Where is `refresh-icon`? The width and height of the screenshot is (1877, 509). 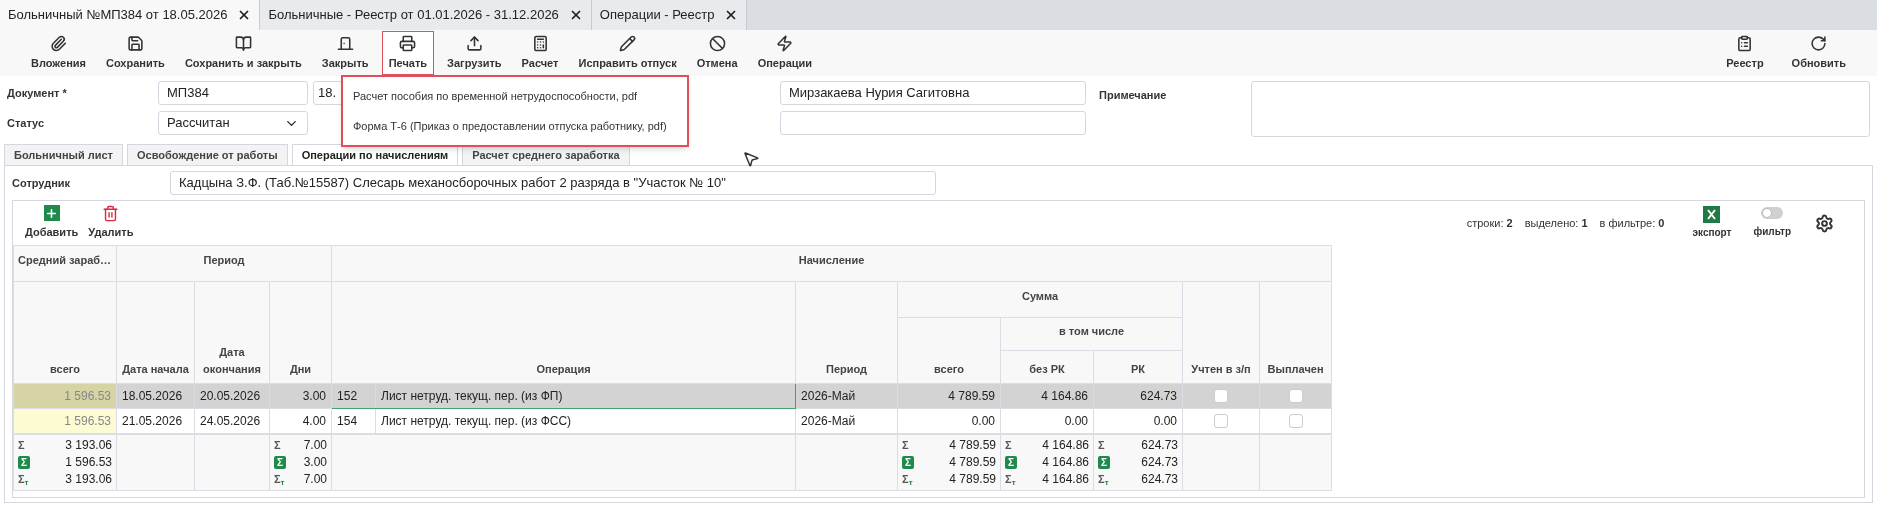 refresh-icon is located at coordinates (1819, 43).